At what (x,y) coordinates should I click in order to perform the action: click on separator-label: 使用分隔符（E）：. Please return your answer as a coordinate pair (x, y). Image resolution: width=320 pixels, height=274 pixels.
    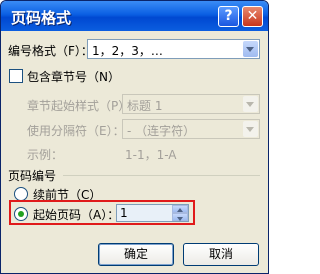
    Looking at the image, I should click on (76, 131).